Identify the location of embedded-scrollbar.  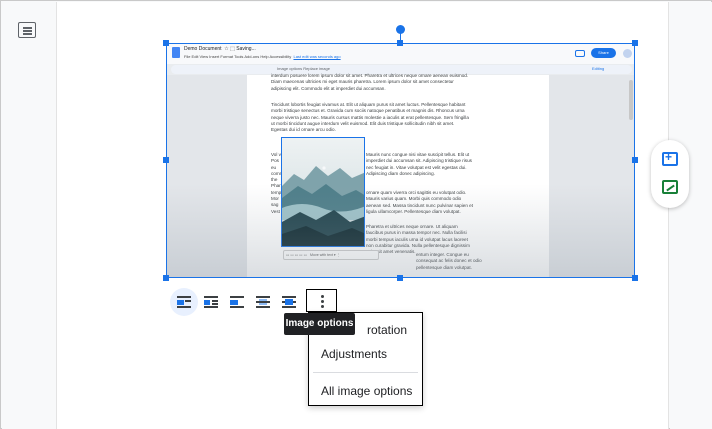
(631, 100).